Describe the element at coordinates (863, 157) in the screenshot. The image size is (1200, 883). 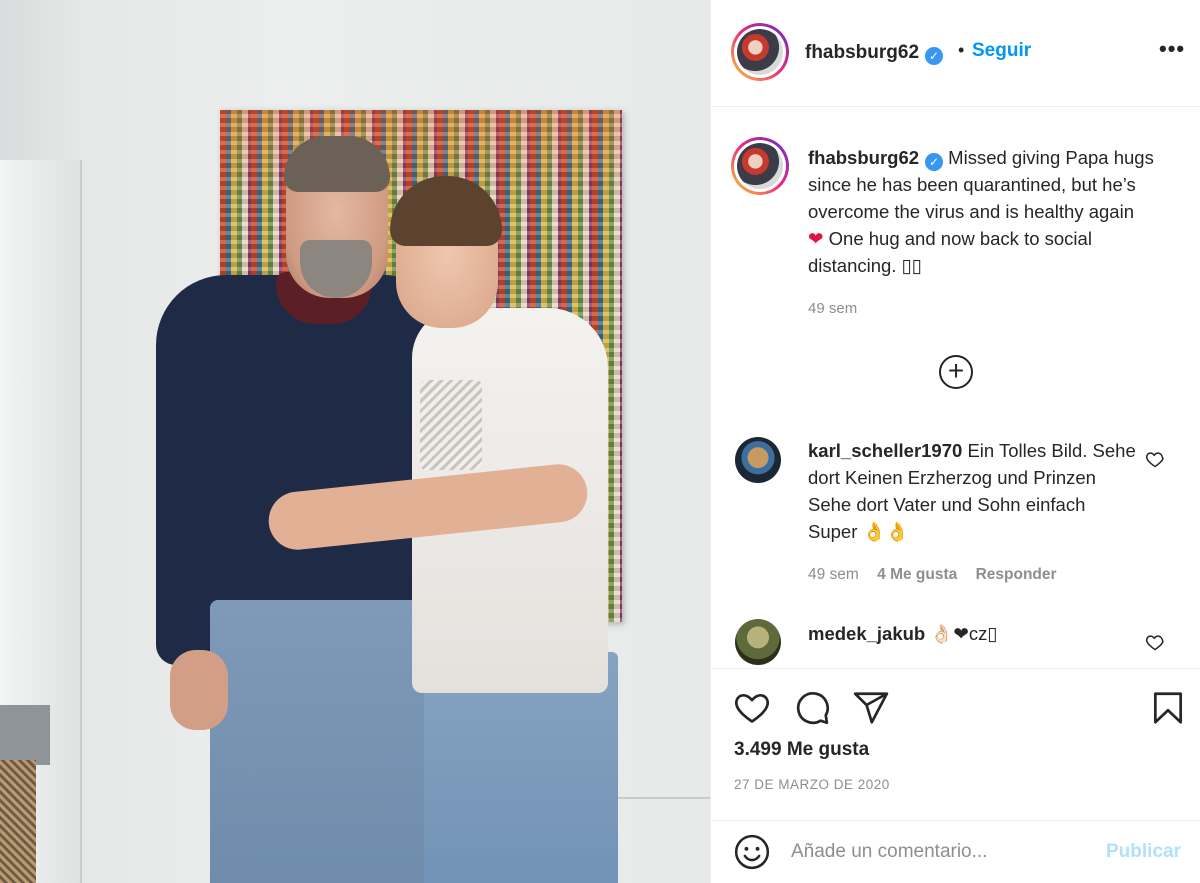
I see `caption-username: fhabsburg62` at that location.